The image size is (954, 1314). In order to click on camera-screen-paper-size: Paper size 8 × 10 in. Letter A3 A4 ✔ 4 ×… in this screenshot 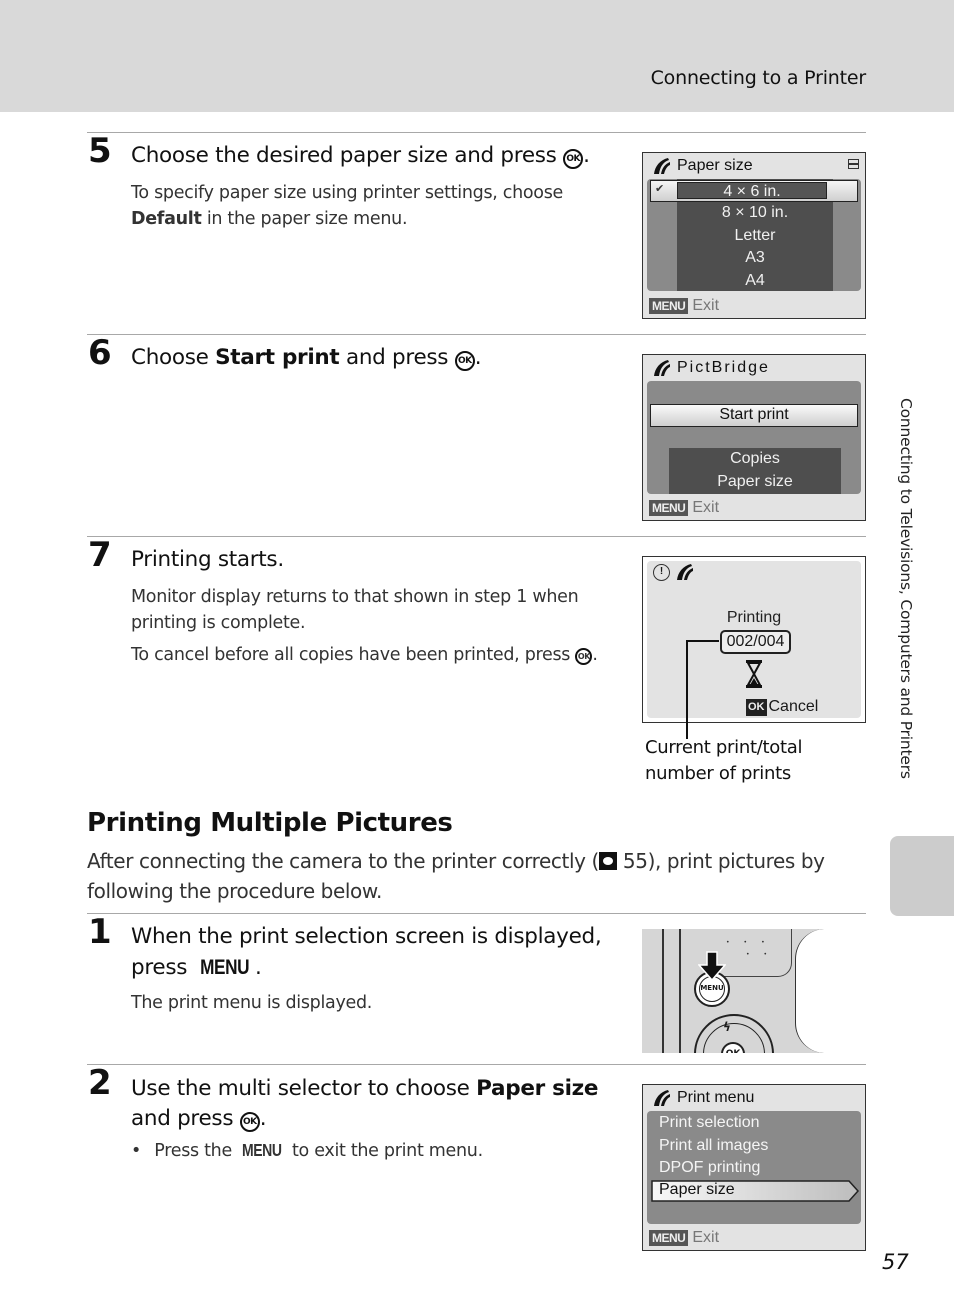, I will do `click(754, 235)`.